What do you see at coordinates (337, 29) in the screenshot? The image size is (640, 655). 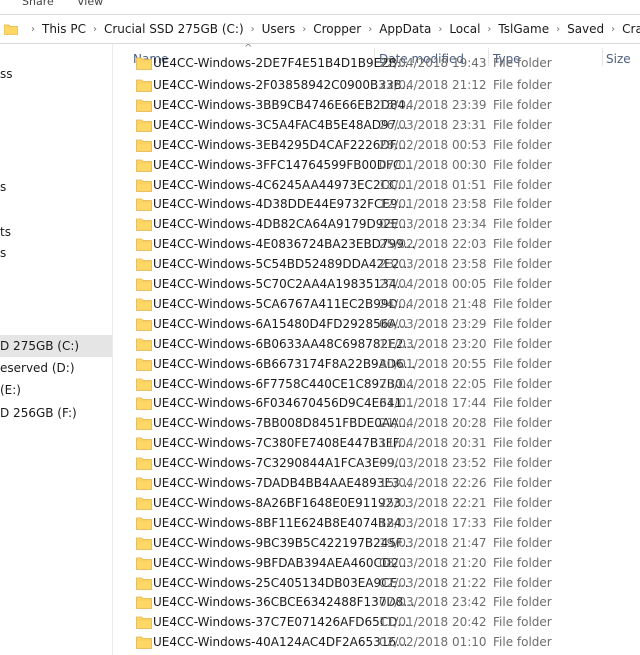 I see `breadcrumb-item: Cropper` at bounding box center [337, 29].